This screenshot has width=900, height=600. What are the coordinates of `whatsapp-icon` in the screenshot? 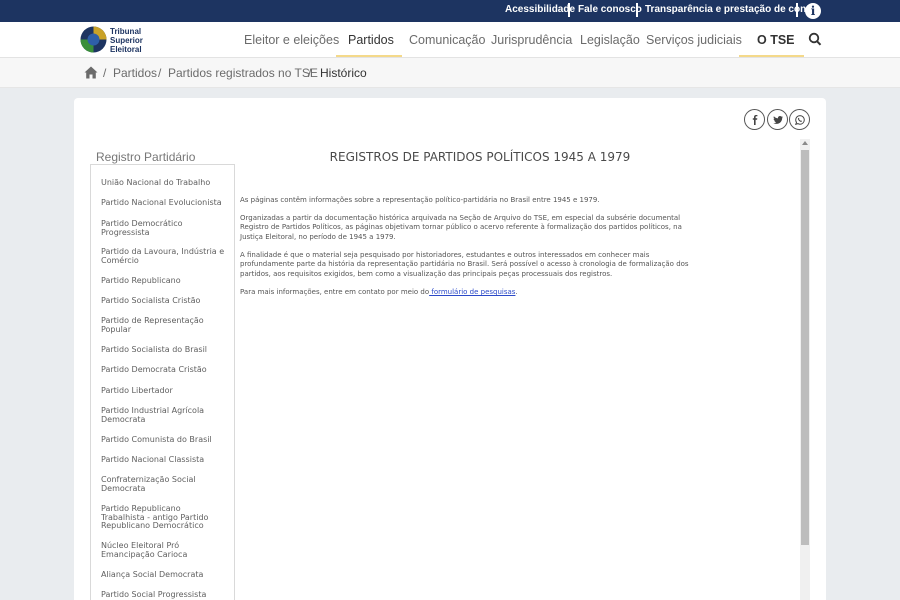 It's located at (800, 120).